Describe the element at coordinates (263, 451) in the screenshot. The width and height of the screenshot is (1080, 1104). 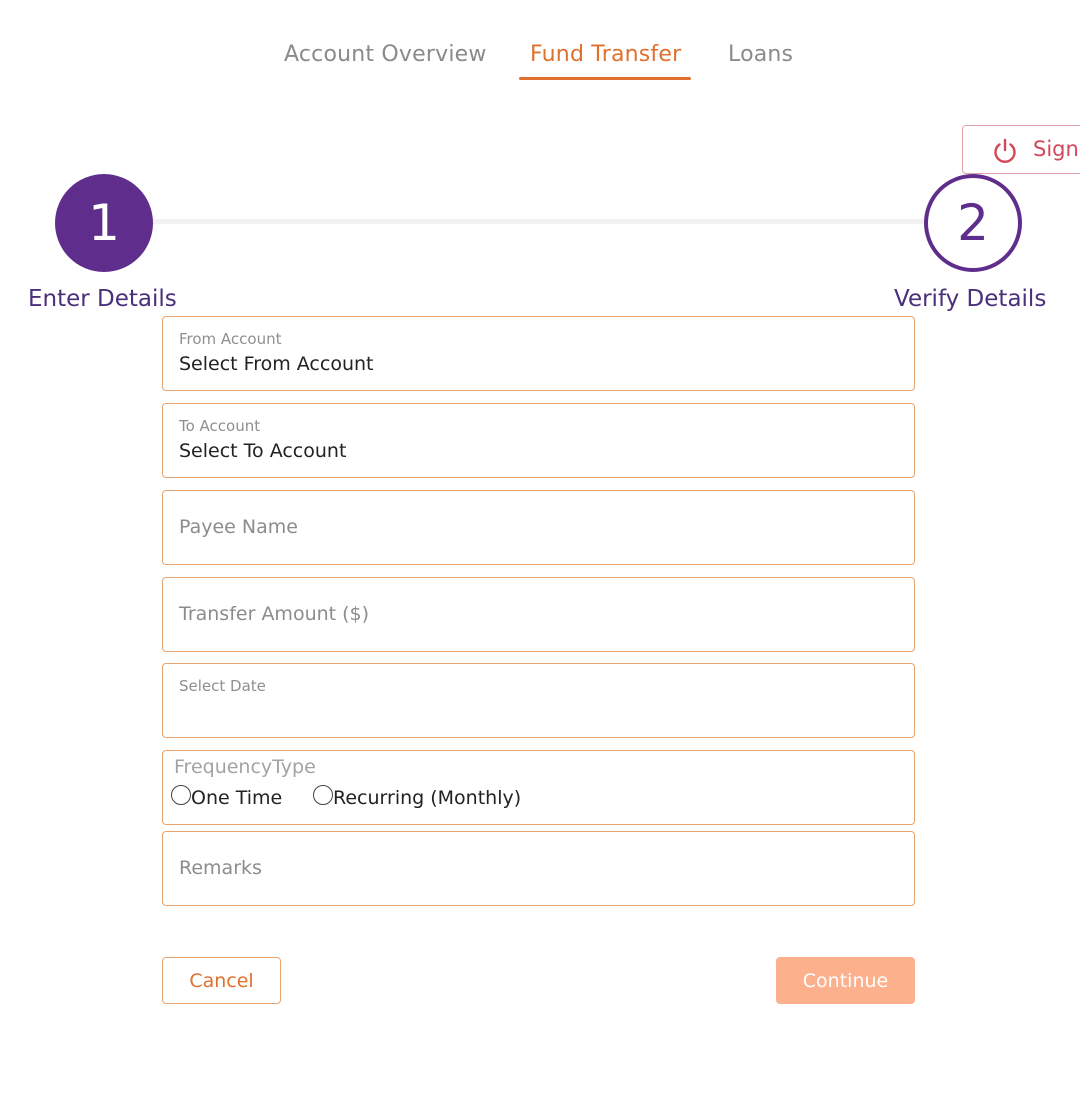
I see `to-account-value: Select To Account` at that location.